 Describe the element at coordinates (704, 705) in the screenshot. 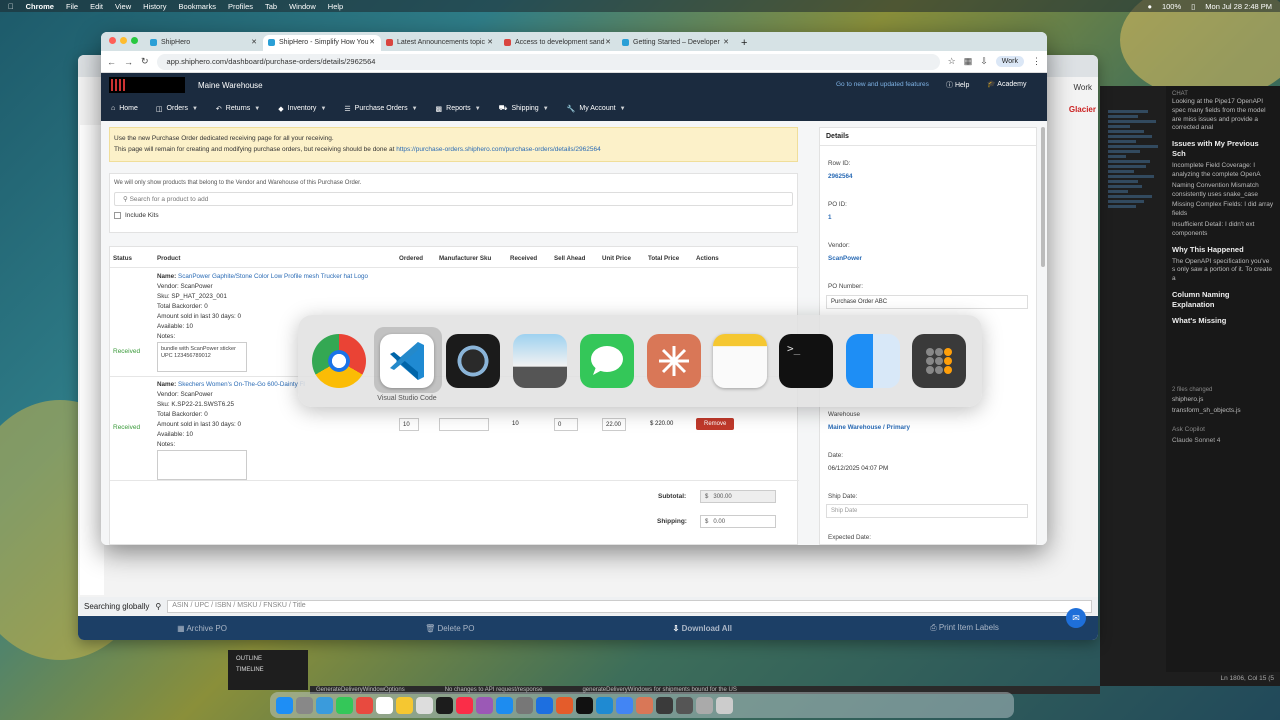

I see `downloads-icon` at that location.